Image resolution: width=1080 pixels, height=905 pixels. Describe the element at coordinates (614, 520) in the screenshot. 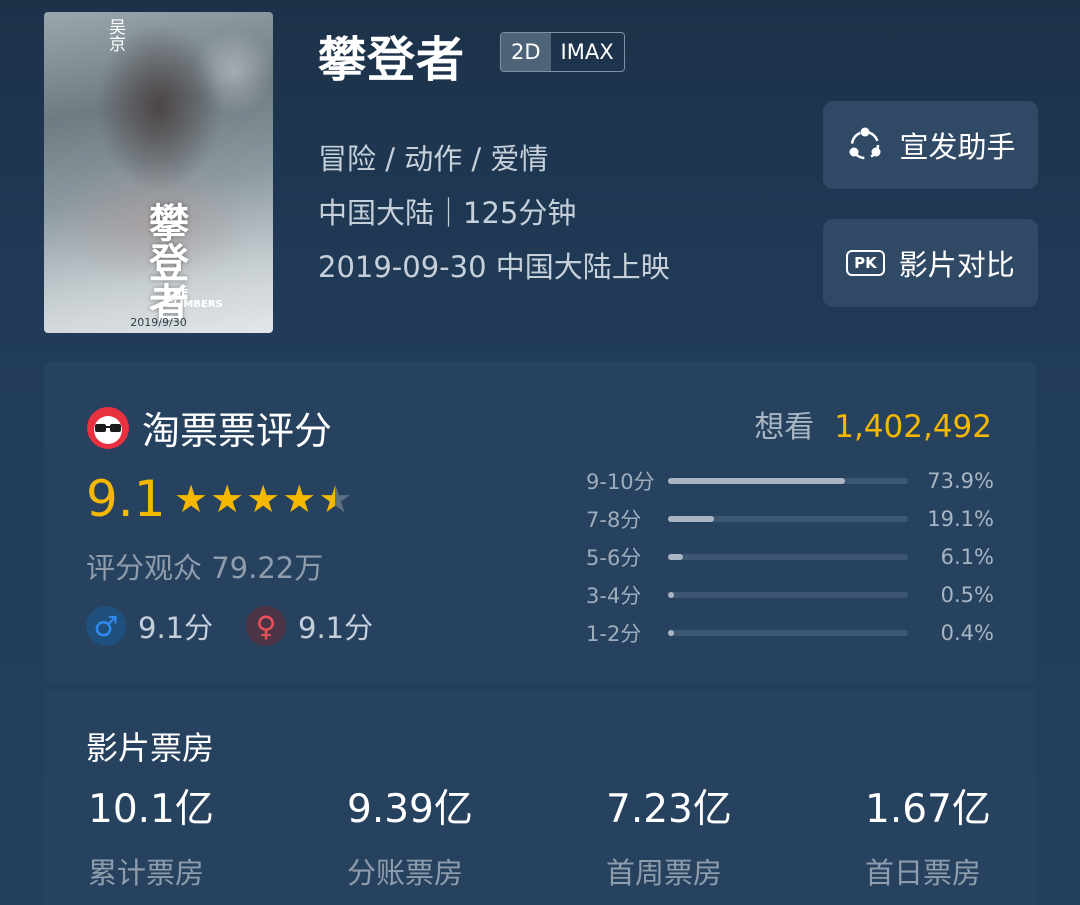

I see `distribution-label: 7-8分` at that location.